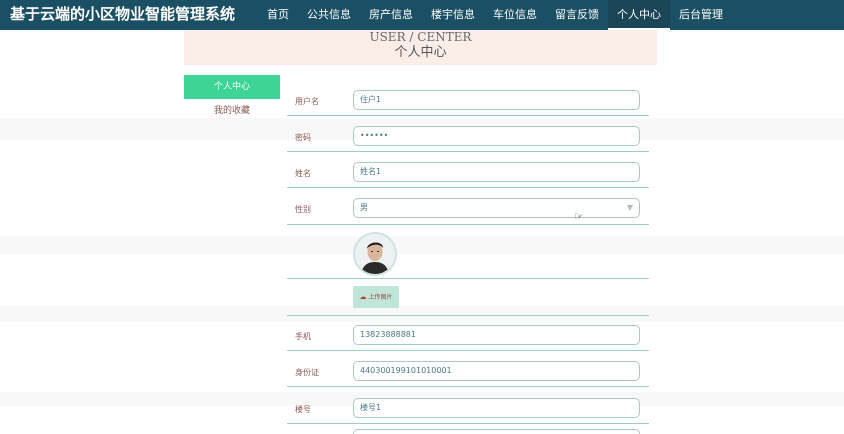 The width and height of the screenshot is (844, 434). What do you see at coordinates (364, 207) in the screenshot?
I see `gender-selected-value: 男` at bounding box center [364, 207].